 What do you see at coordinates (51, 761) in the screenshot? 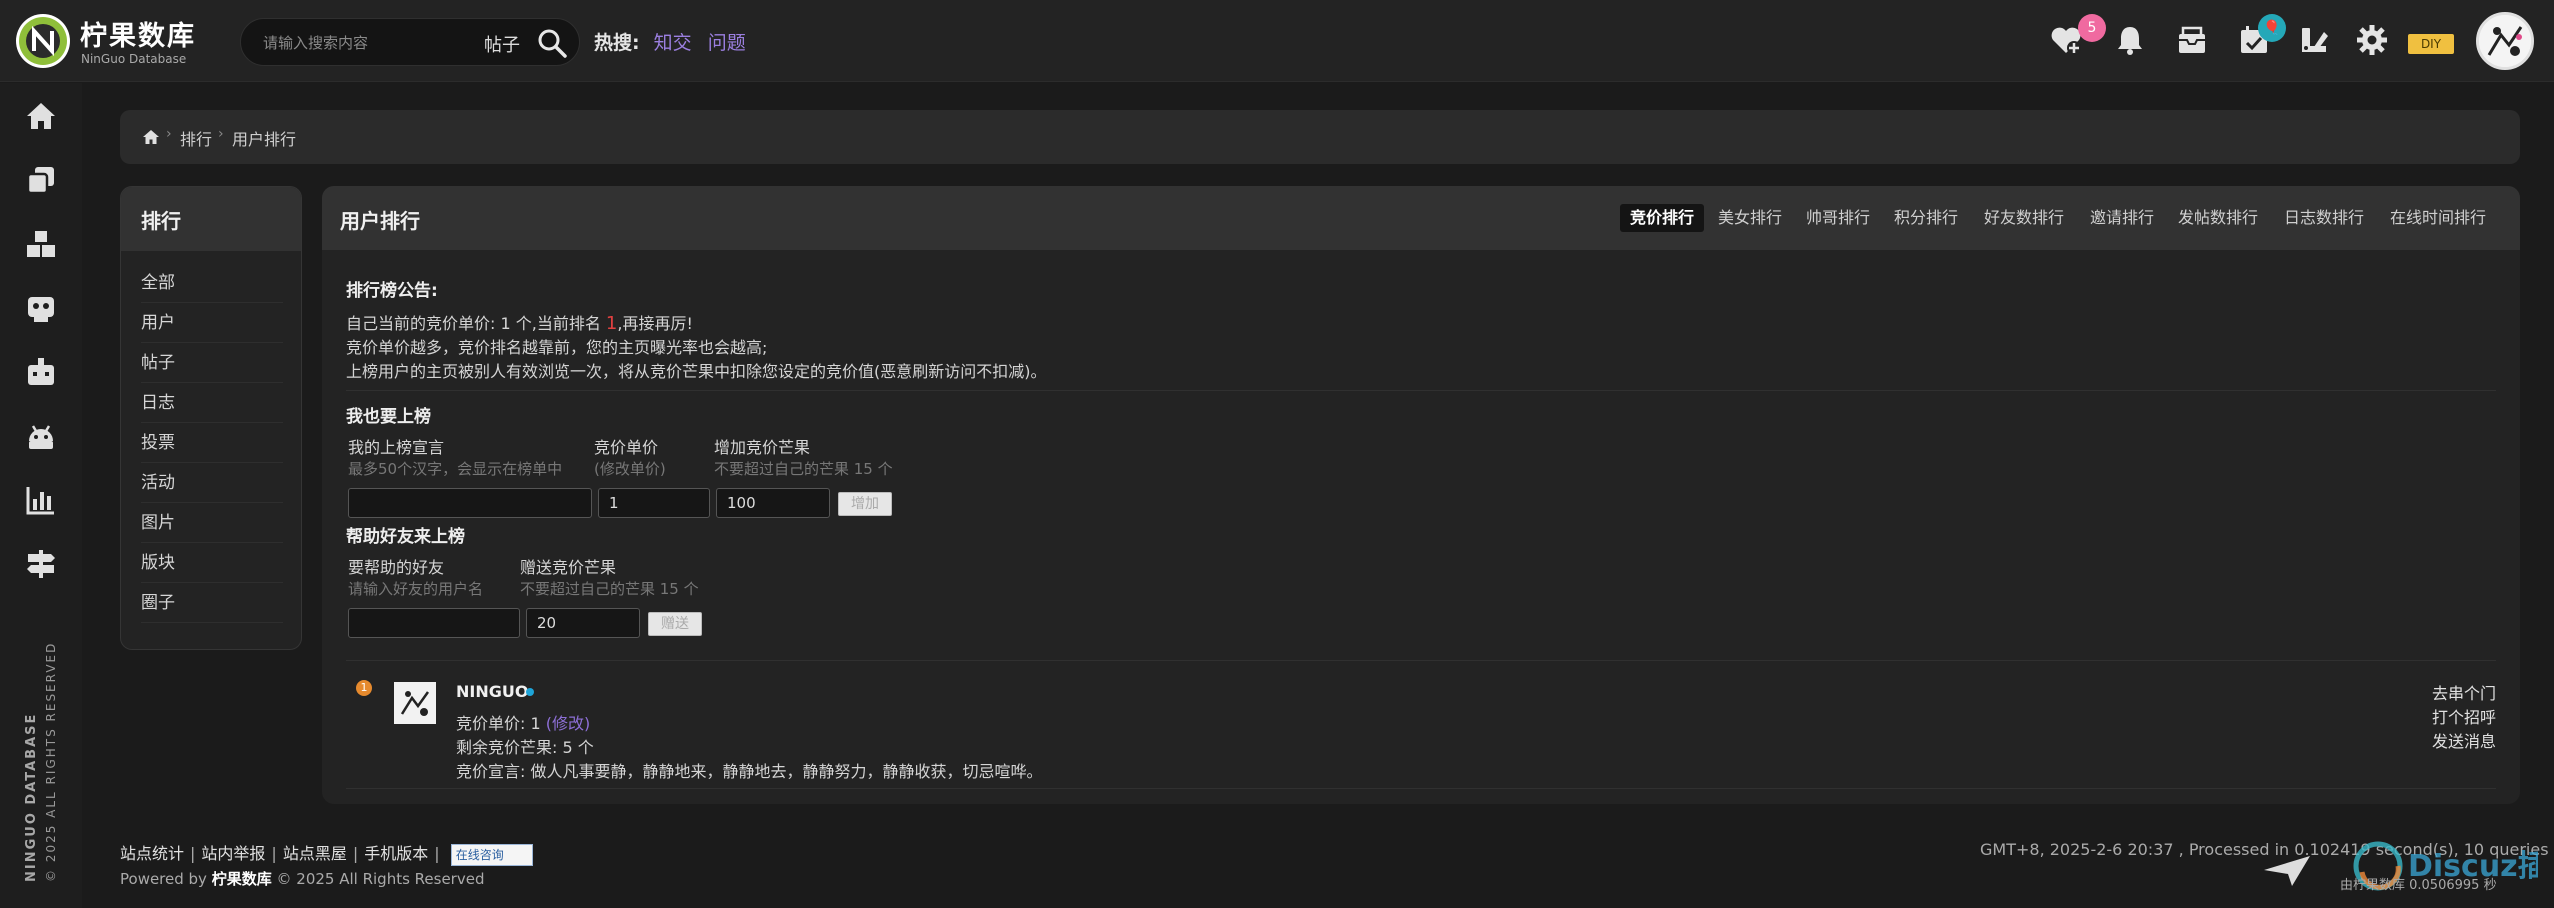
I see `vertical-copyright: © 2025 ALL RIGHTS RESERVED` at bounding box center [51, 761].